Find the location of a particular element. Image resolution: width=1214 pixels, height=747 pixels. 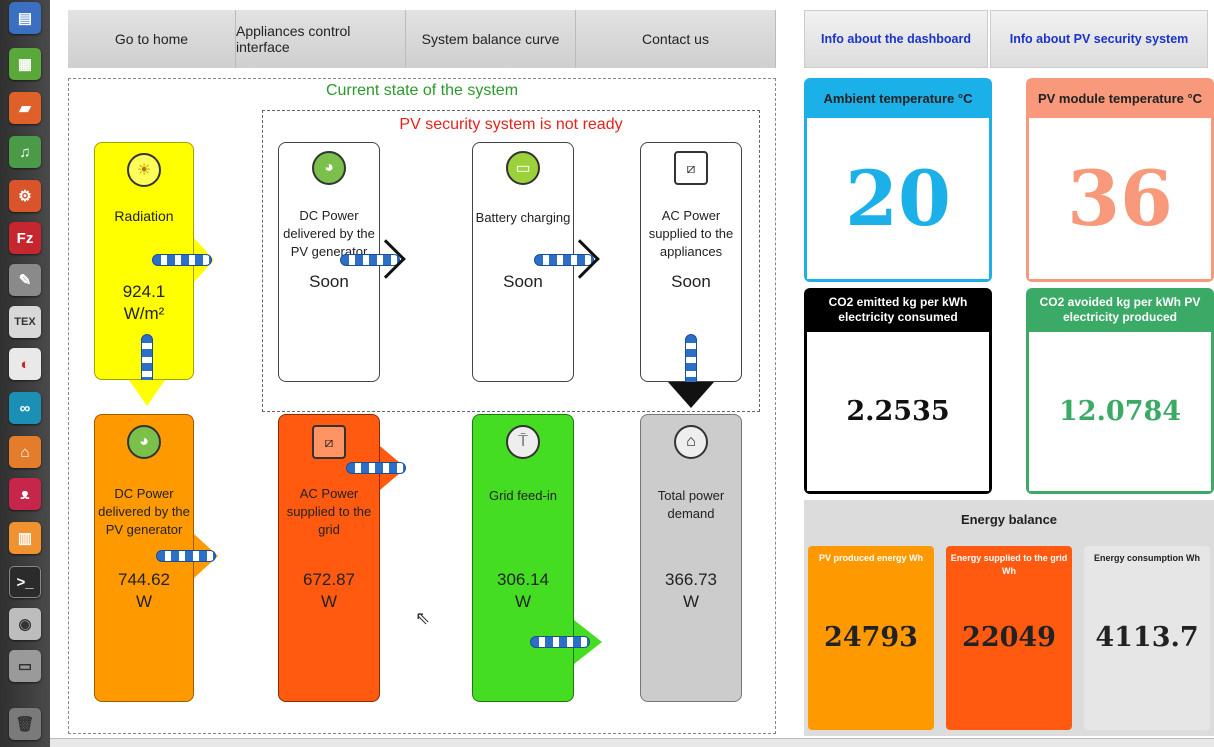

dc-top-label: DC Power delivered by the PV generator is located at coordinates (329, 233).